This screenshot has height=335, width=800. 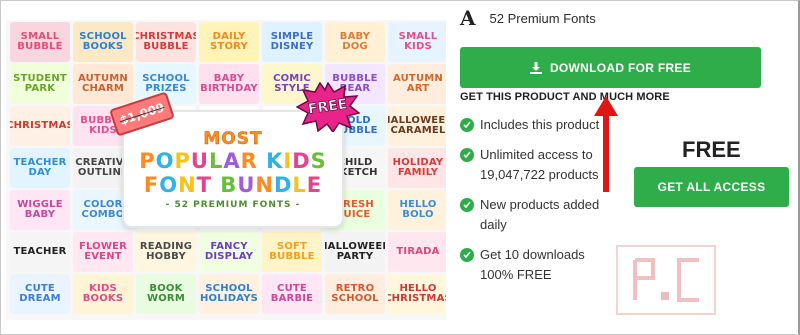 What do you see at coordinates (468, 18) in the screenshot?
I see `font-glyph-icon: A` at bounding box center [468, 18].